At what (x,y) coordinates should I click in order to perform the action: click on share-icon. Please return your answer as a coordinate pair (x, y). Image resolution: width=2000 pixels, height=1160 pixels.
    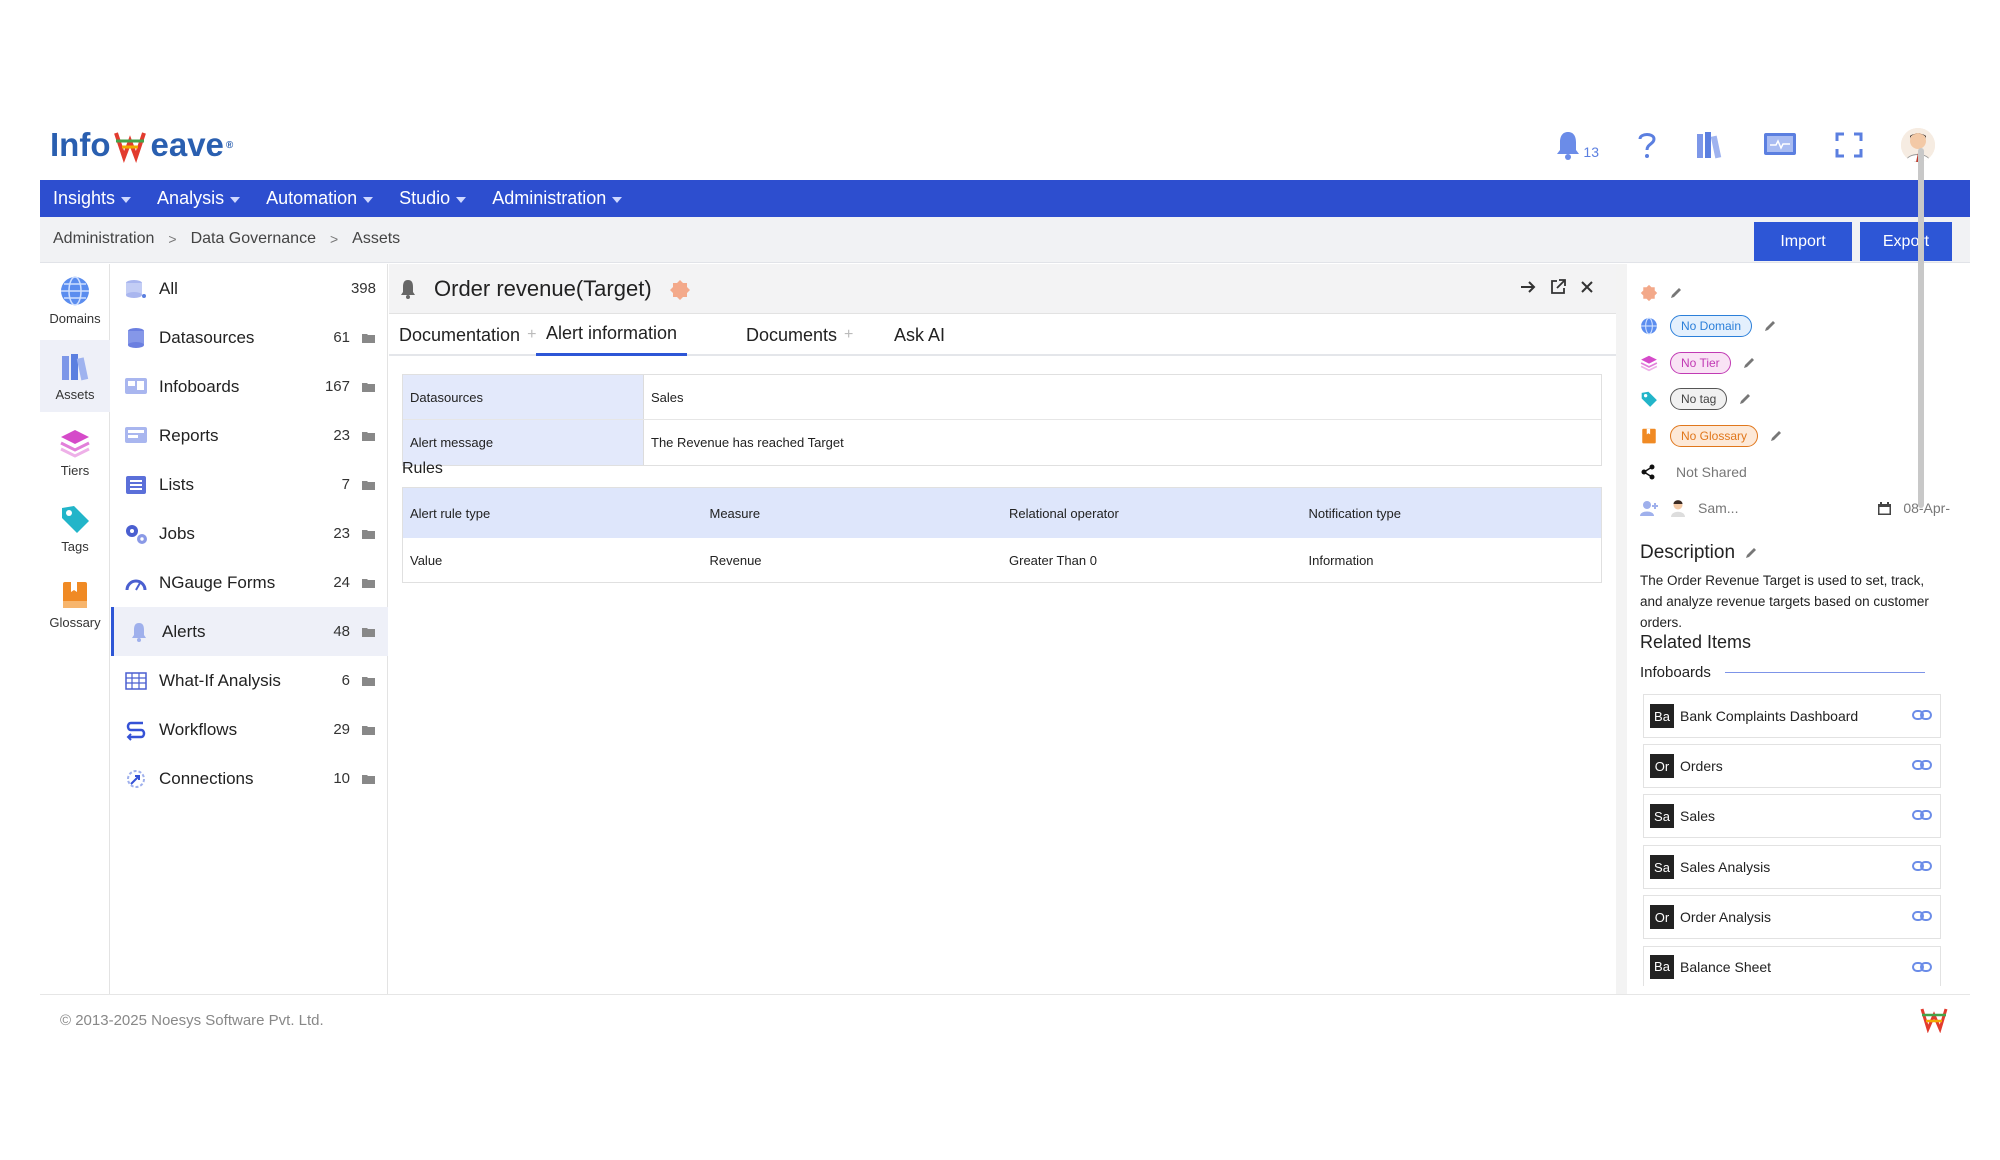
    Looking at the image, I should click on (1648, 472).